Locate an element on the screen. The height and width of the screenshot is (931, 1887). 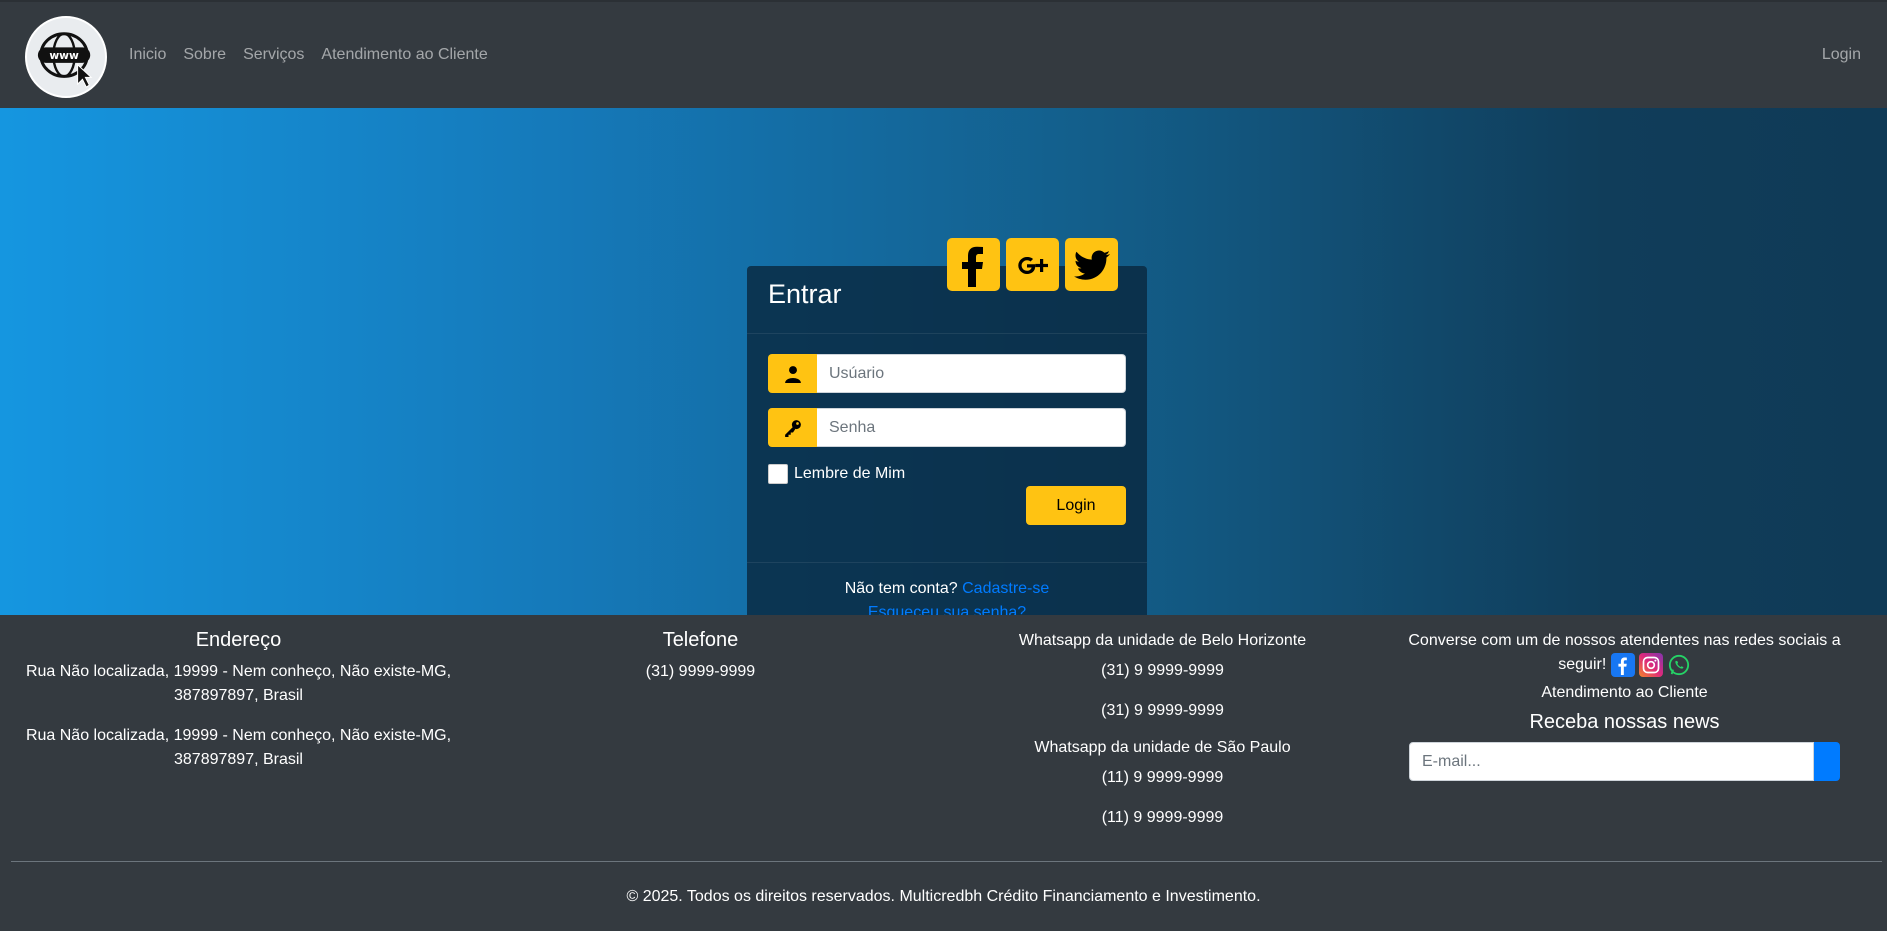
remember-me: Lembre de Mim is located at coordinates (836, 474).